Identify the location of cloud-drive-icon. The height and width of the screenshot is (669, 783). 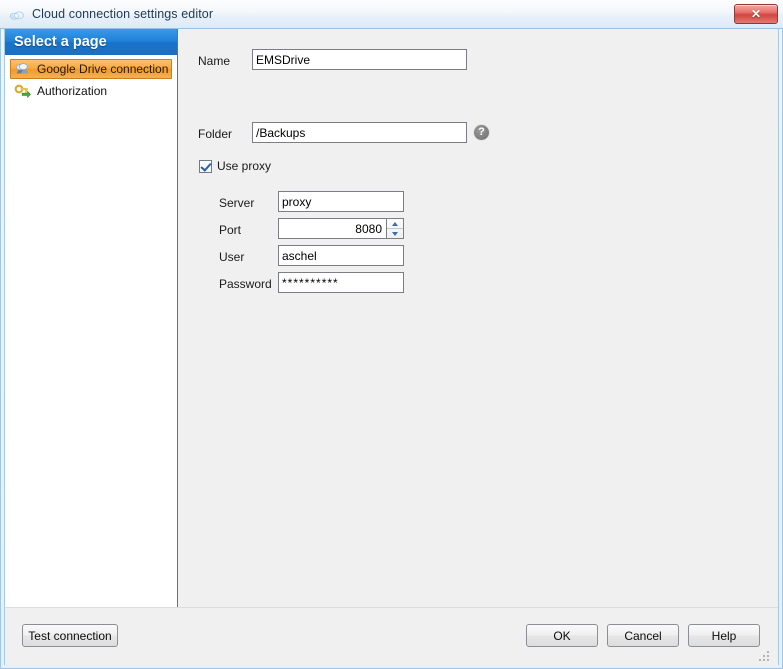
(23, 69).